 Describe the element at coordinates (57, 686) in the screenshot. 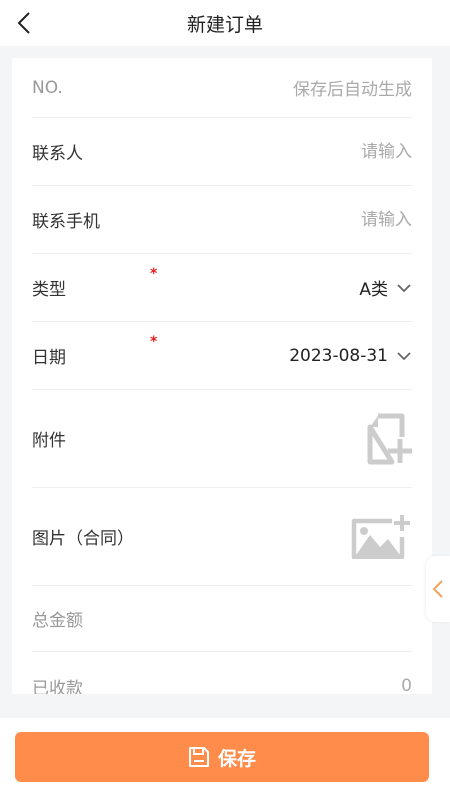

I see `received-label: 已收款` at that location.